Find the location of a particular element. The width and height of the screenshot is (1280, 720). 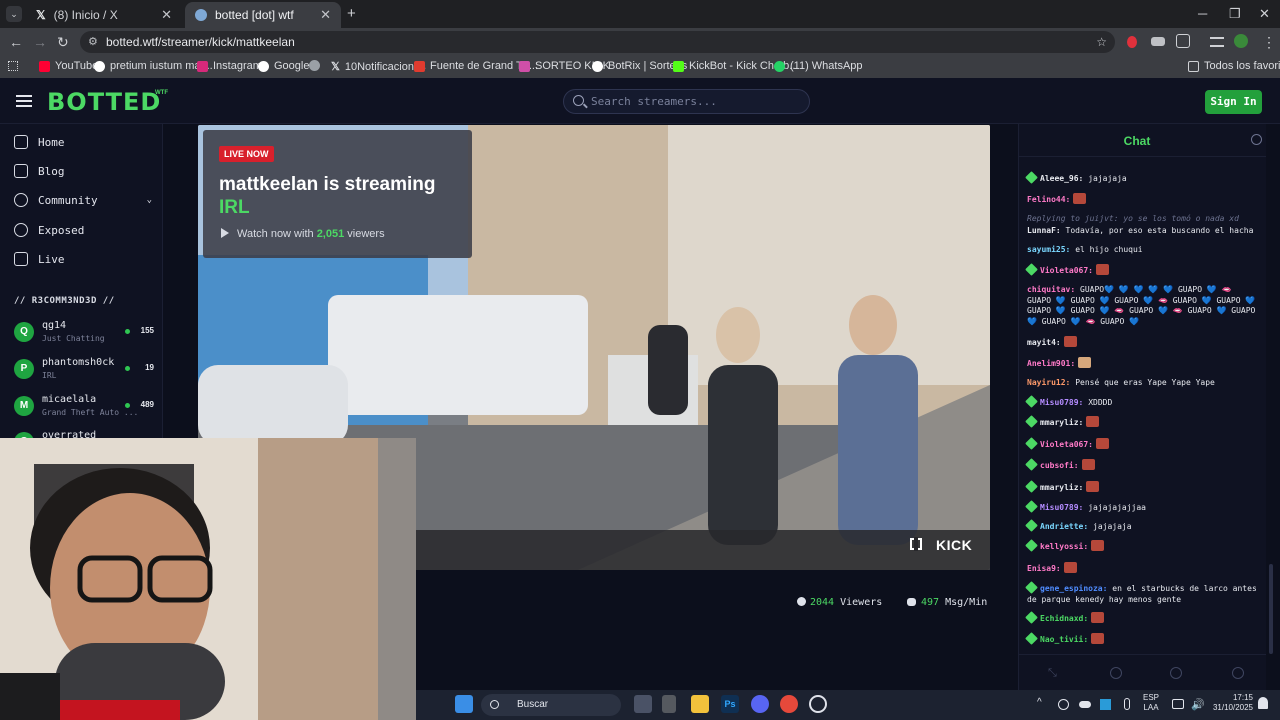

sign-in-button: Sign In is located at coordinates (1233, 102).